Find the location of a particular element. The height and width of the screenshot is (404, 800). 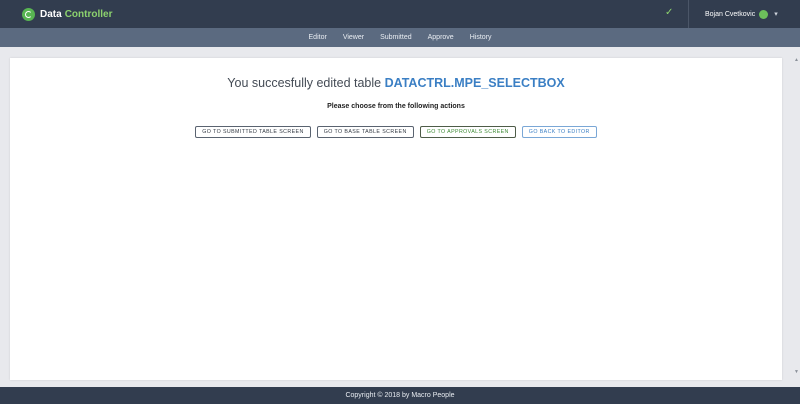

go-to-submitted-button: GO TO SUBMITTED TABLE SCREEN is located at coordinates (253, 132).